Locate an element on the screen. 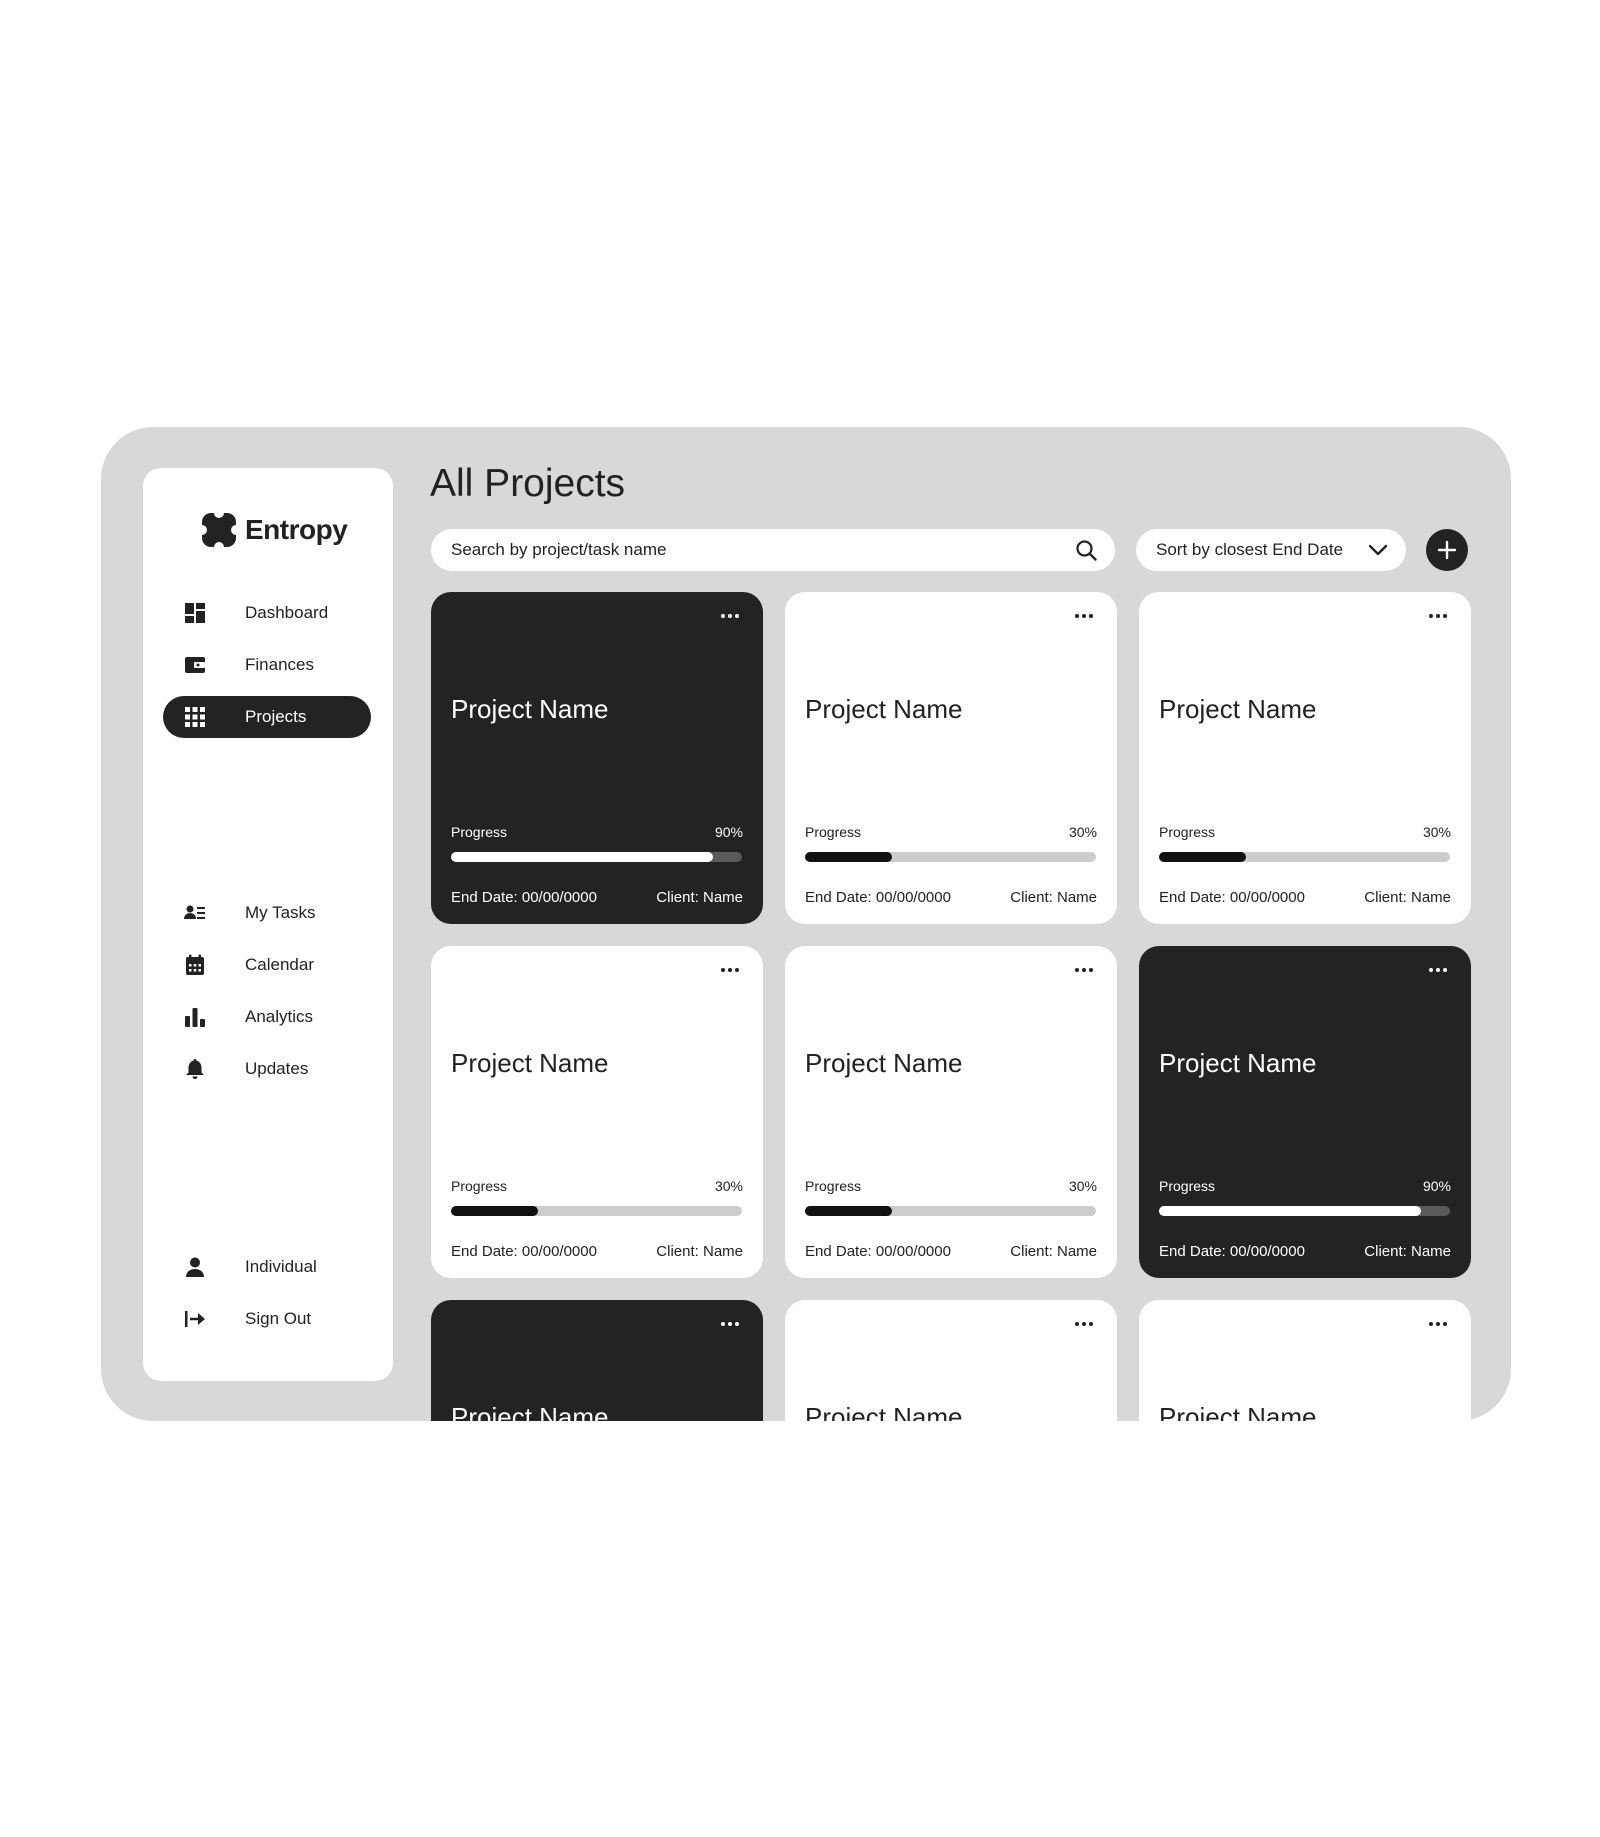  add-project-button is located at coordinates (1447, 550).